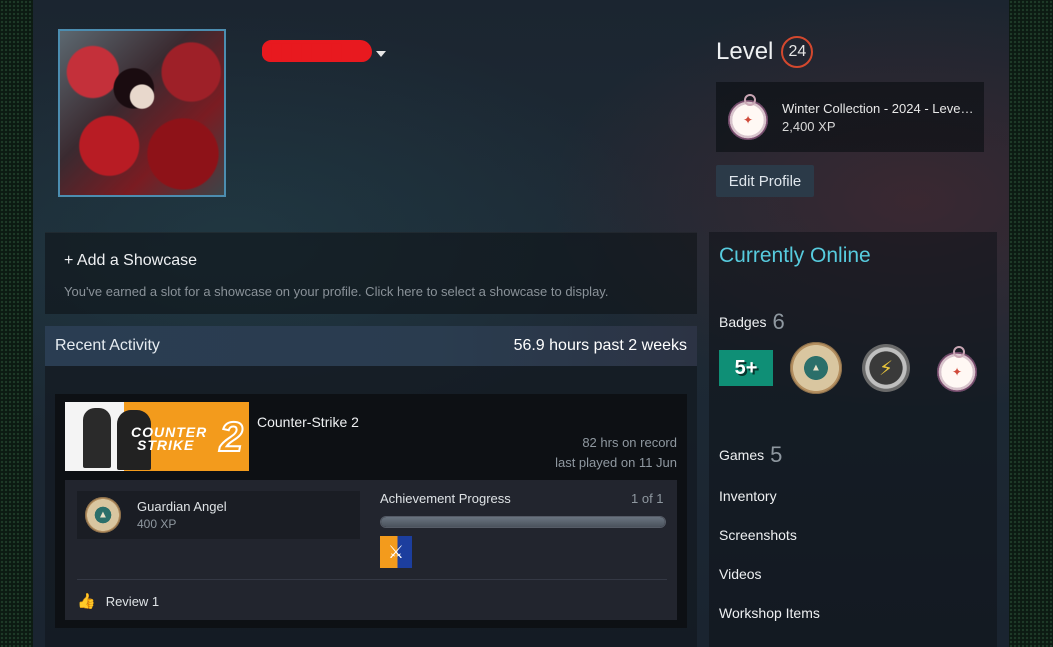 This screenshot has height=647, width=1053. I want to click on review-link: 👍 Review 1, so click(118, 601).